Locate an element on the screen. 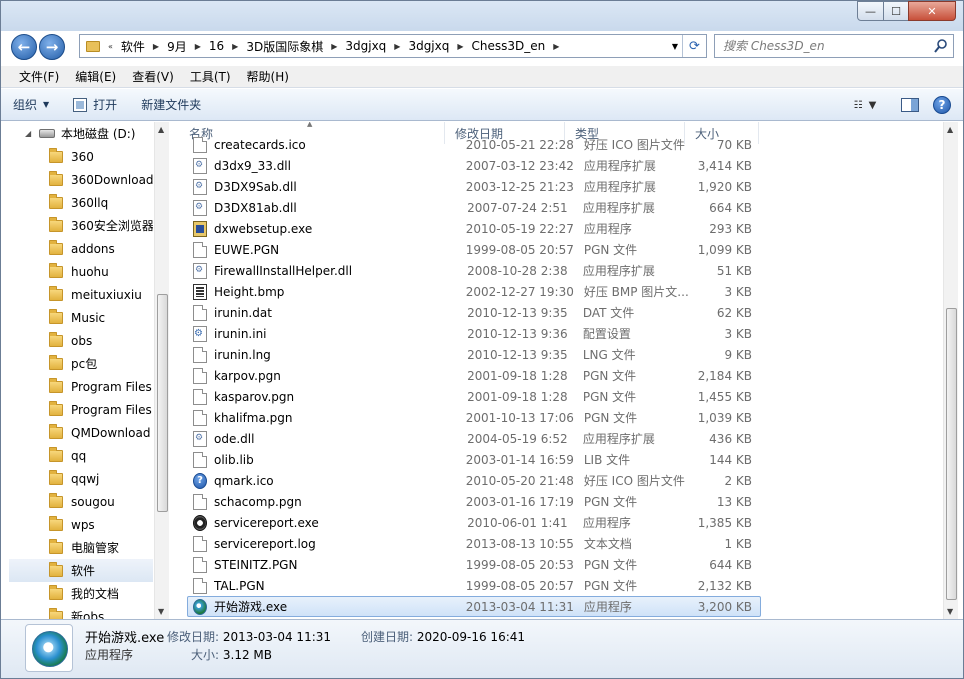 The height and width of the screenshot is (679, 964). open-button: 打开 is located at coordinates (95, 104).